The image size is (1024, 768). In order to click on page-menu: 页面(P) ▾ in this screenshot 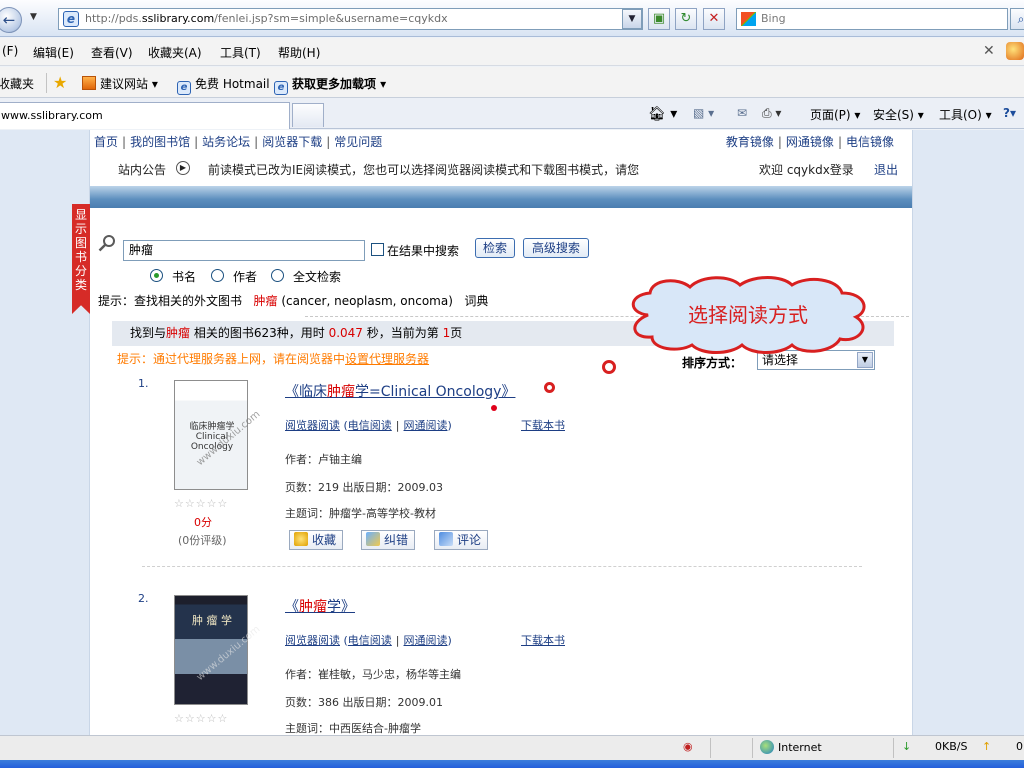, I will do `click(835, 114)`.